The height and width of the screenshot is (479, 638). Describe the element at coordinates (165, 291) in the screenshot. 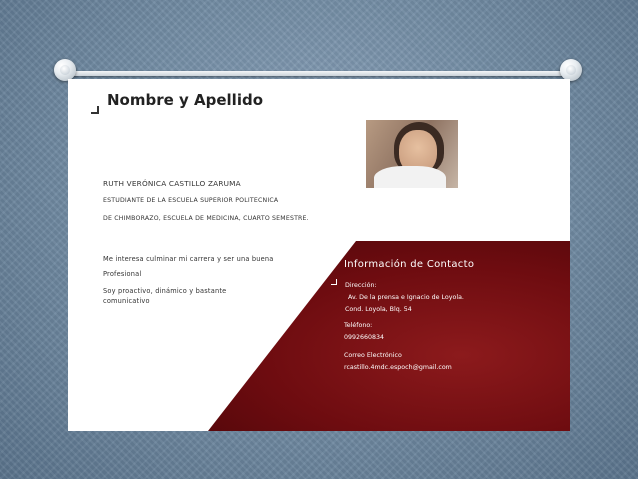

I see `traits-line-1: Soy proactivo, dinámico y bastante` at that location.